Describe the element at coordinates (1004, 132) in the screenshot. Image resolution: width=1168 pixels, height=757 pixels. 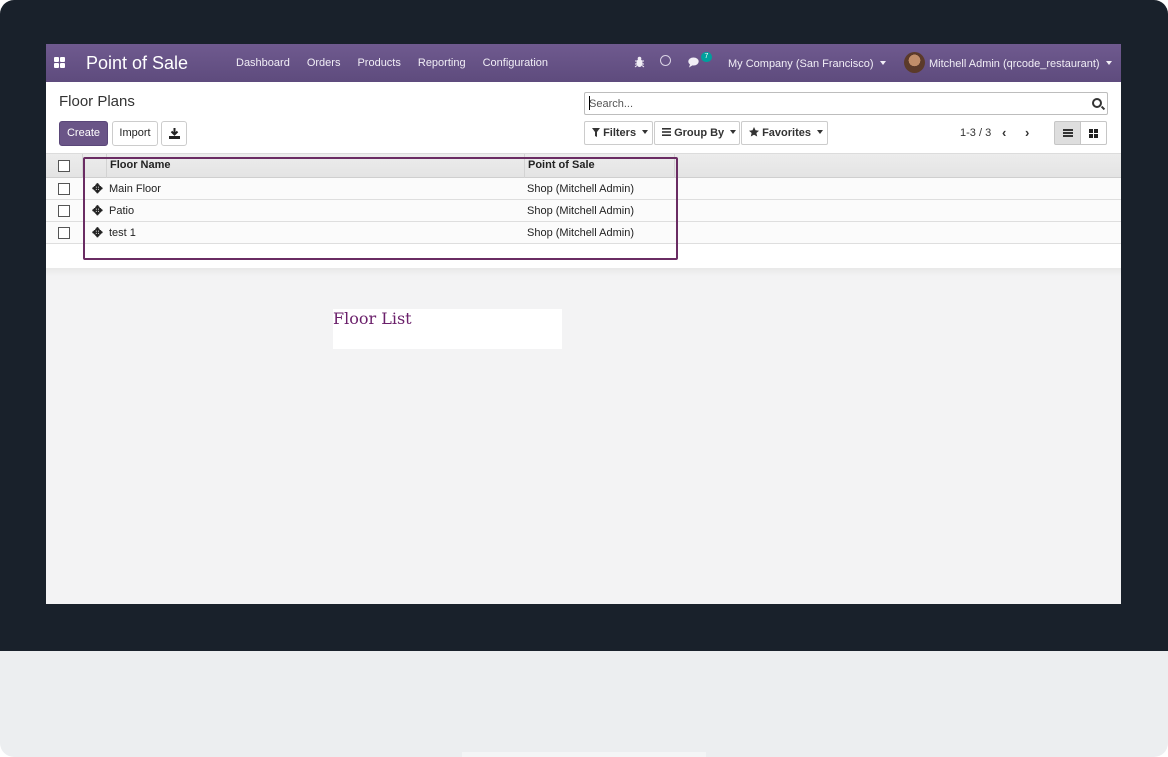
I see `previous-page-icon: ‹` at that location.